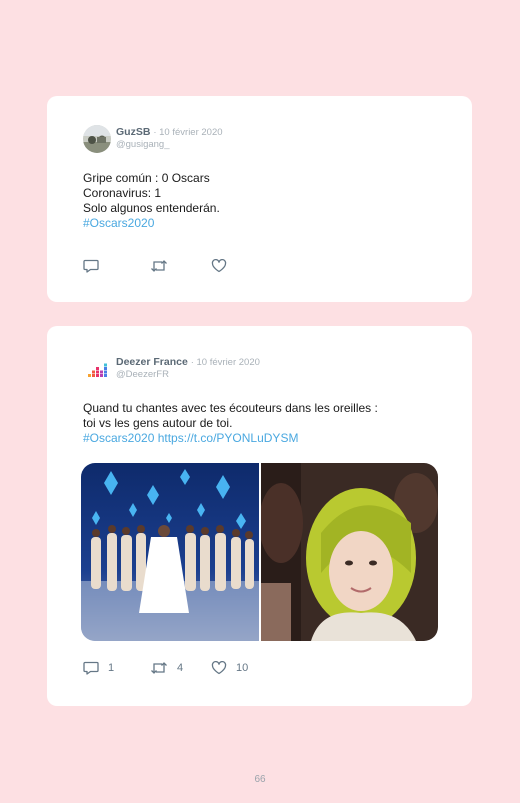  What do you see at coordinates (180, 266) in the screenshot?
I see `retweet-button` at bounding box center [180, 266].